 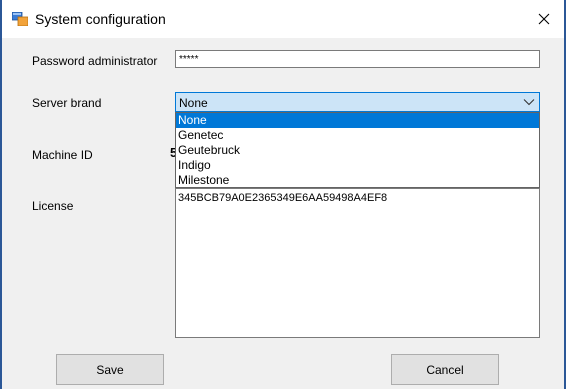 I want to click on dropdown-option: None, so click(x=357, y=120).